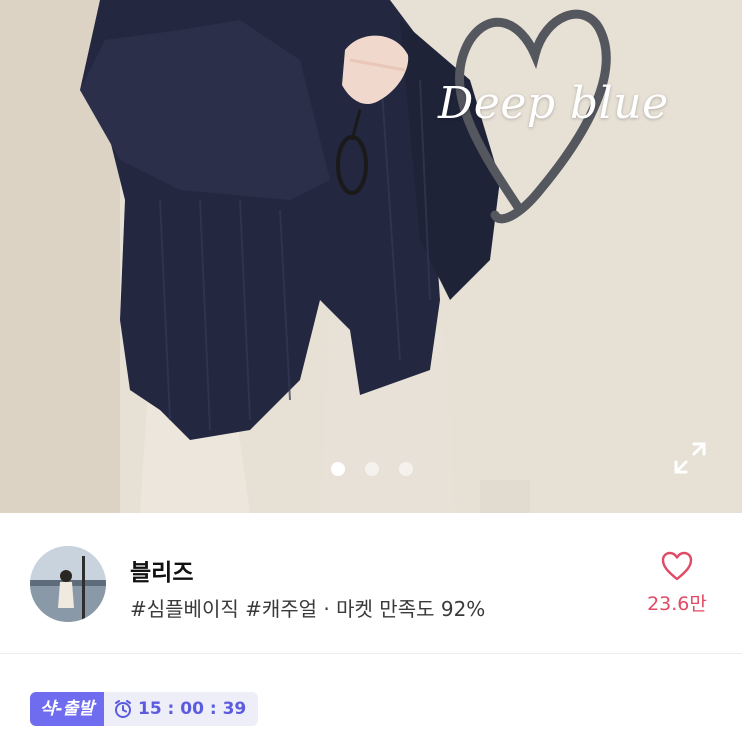 Image resolution: width=742 pixels, height=742 pixels. What do you see at coordinates (192, 709) in the screenshot?
I see `countdown-value: 15 : 00 : 39` at bounding box center [192, 709].